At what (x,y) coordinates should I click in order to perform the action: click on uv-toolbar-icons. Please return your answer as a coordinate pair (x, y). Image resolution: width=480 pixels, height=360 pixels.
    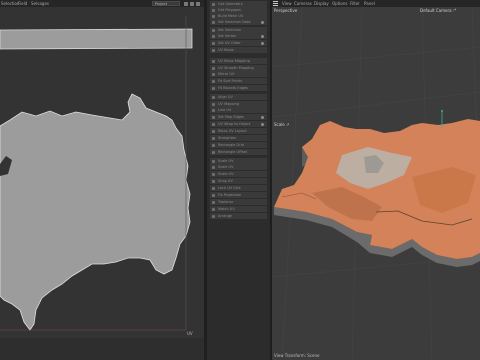
    Looking at the image, I should click on (192, 4).